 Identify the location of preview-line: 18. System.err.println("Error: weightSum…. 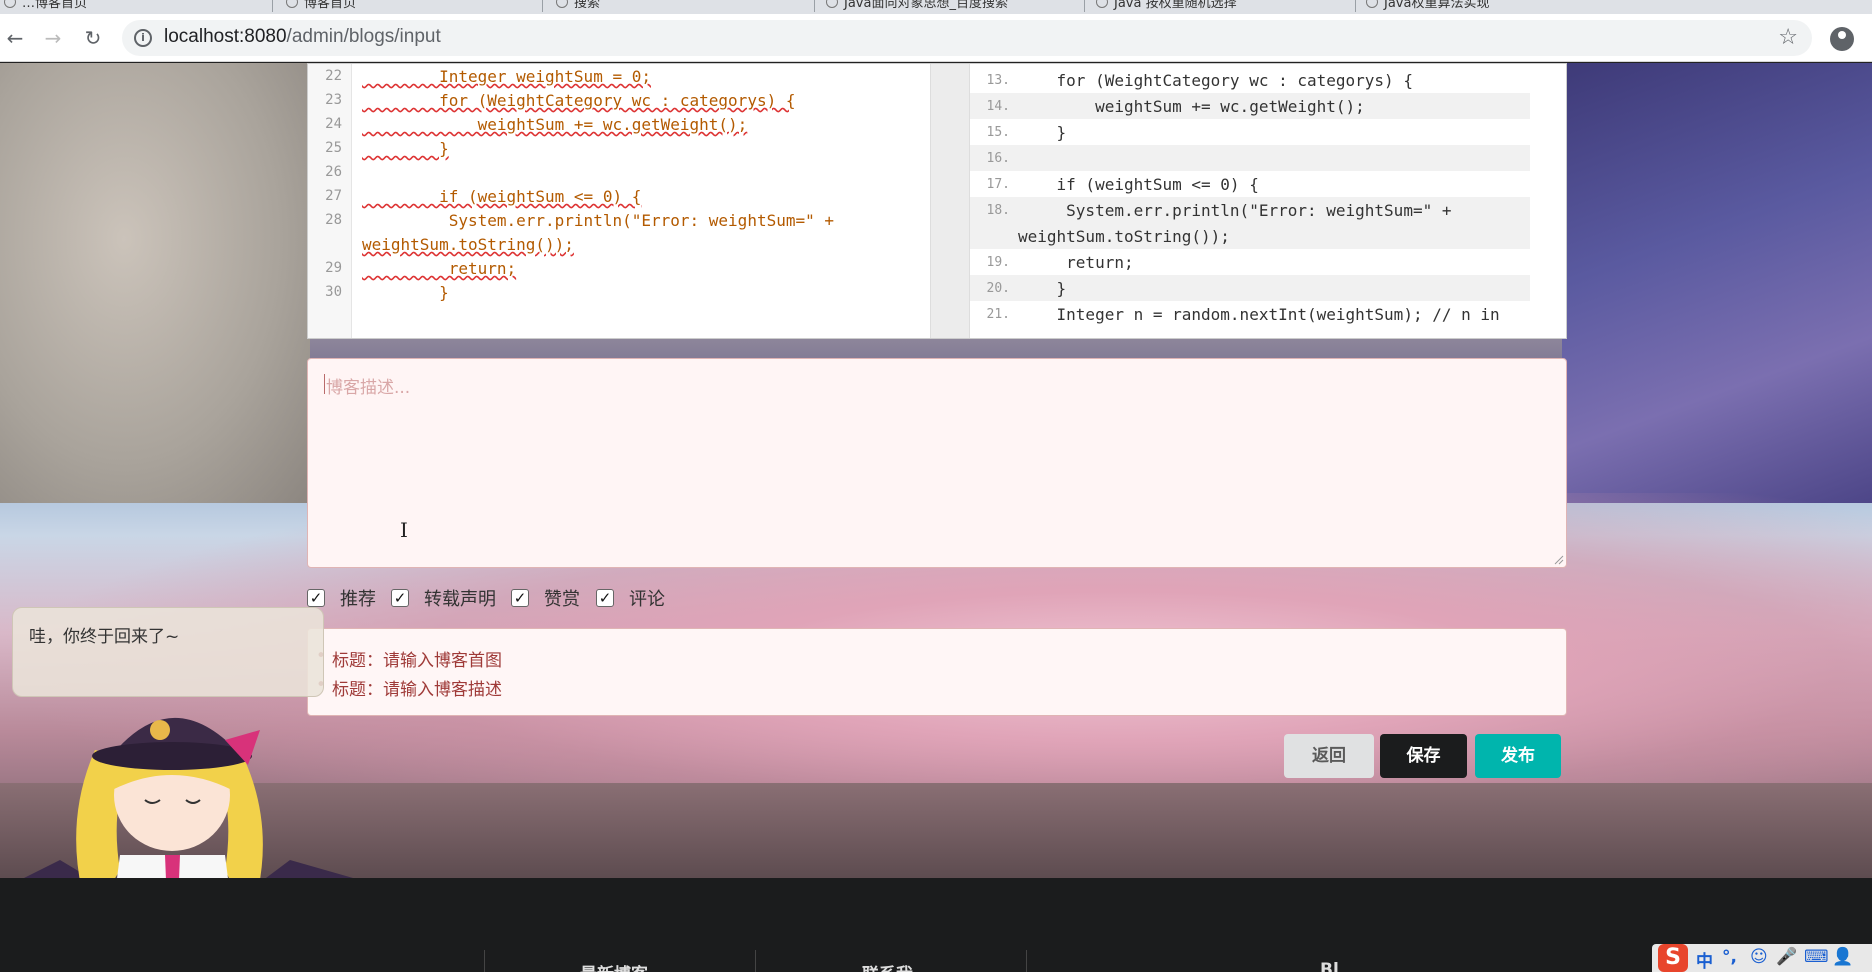
(1250, 210).